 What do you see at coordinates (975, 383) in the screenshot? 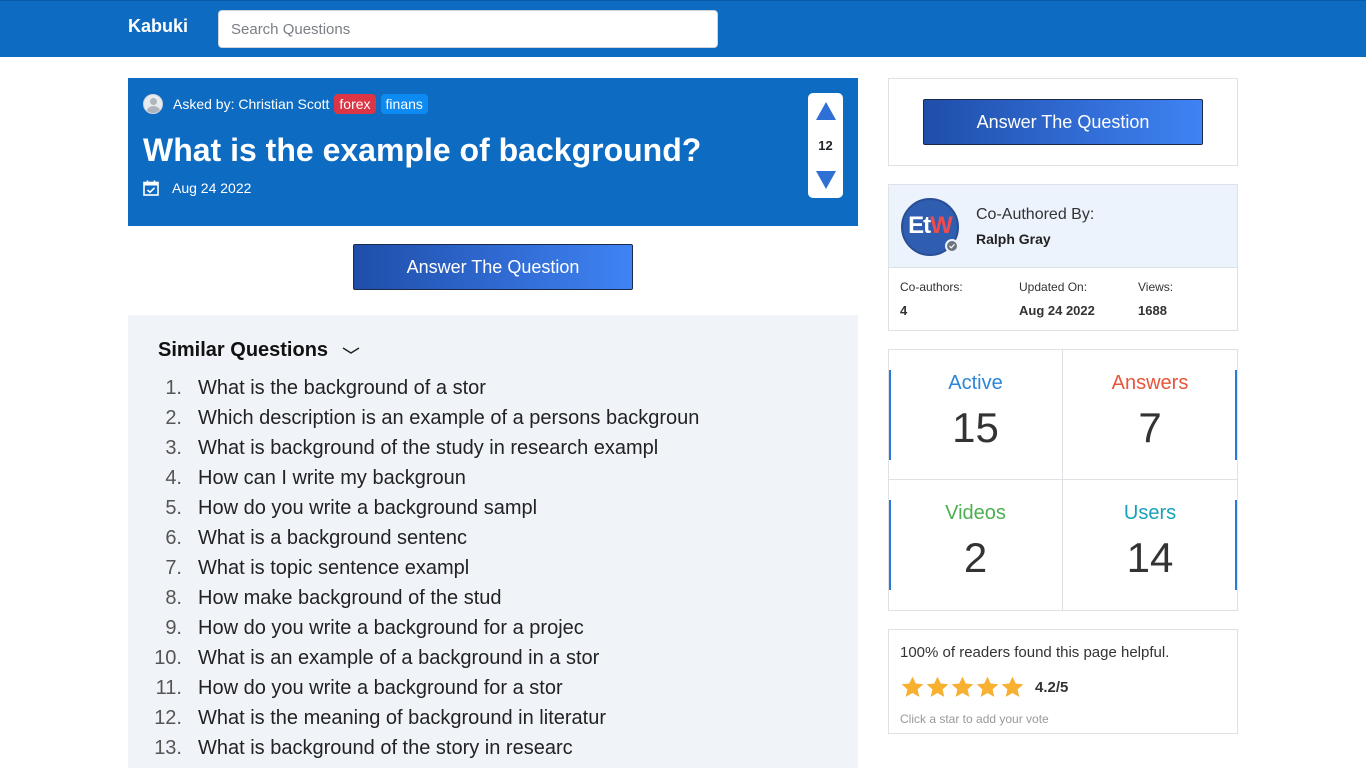
I see `stat-label: Active` at bounding box center [975, 383].